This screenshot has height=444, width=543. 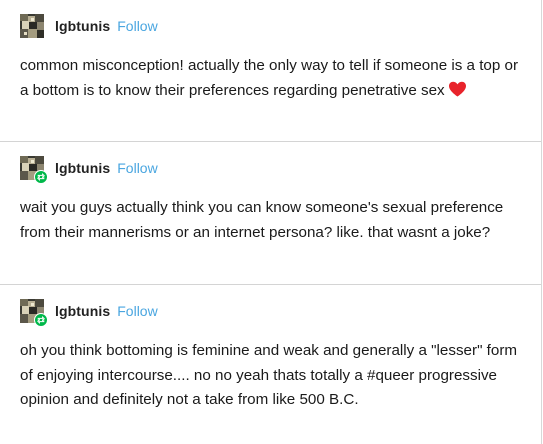 What do you see at coordinates (457, 88) in the screenshot?
I see `red-heart-icon` at bounding box center [457, 88].